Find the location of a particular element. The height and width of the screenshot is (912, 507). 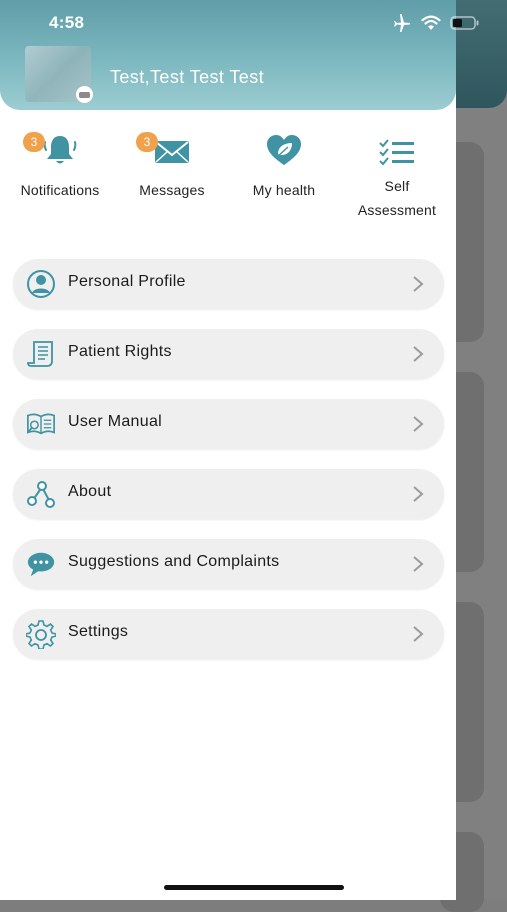

quick-action-label-line1: Self is located at coordinates (397, 186).